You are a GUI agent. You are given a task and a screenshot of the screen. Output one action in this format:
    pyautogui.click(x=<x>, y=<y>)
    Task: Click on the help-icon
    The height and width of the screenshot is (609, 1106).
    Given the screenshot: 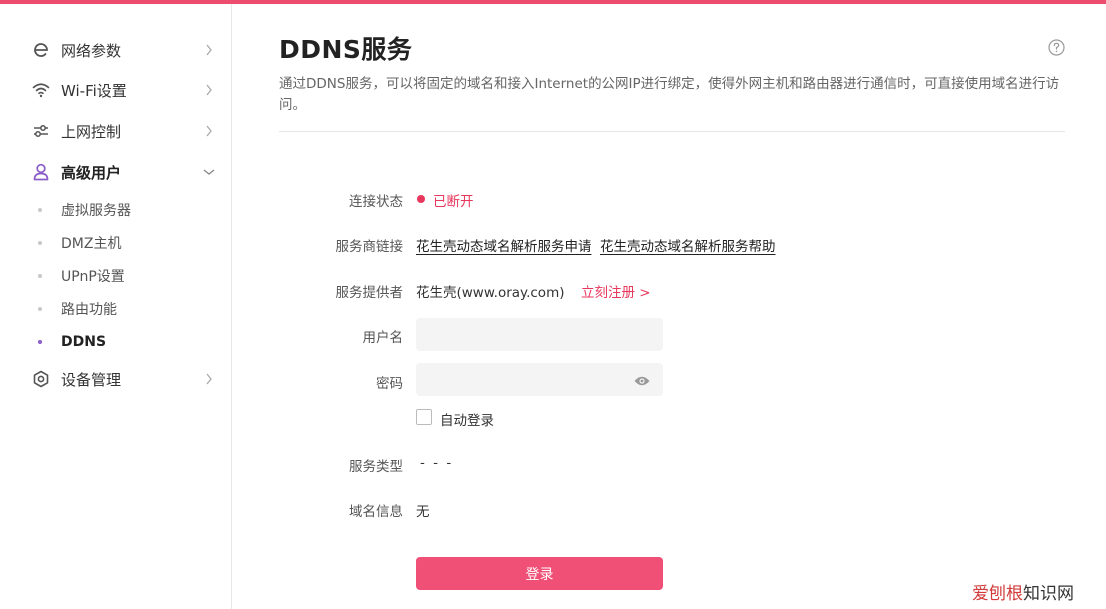 What is the action you would take?
    pyautogui.click(x=1056, y=47)
    